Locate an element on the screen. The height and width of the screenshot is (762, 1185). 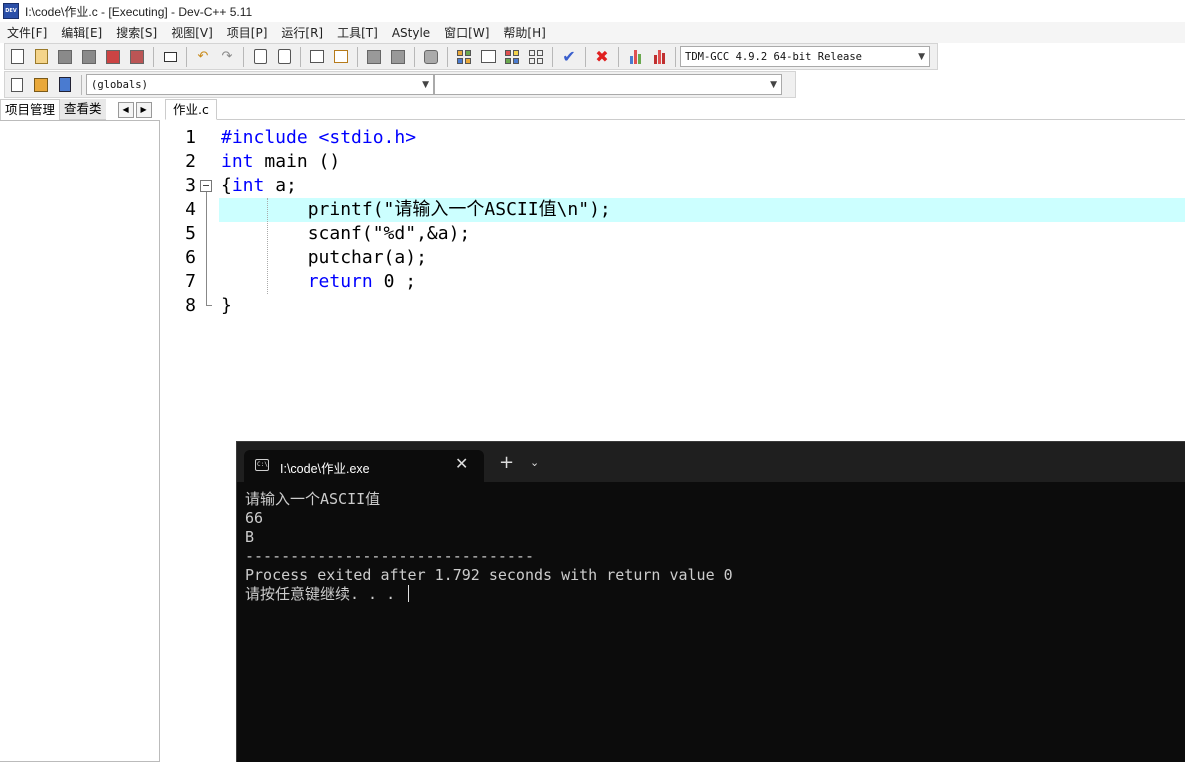
compiler-select: TDM-GCC 4.9.2 64-bit Release ▼ is located at coordinates (805, 56).